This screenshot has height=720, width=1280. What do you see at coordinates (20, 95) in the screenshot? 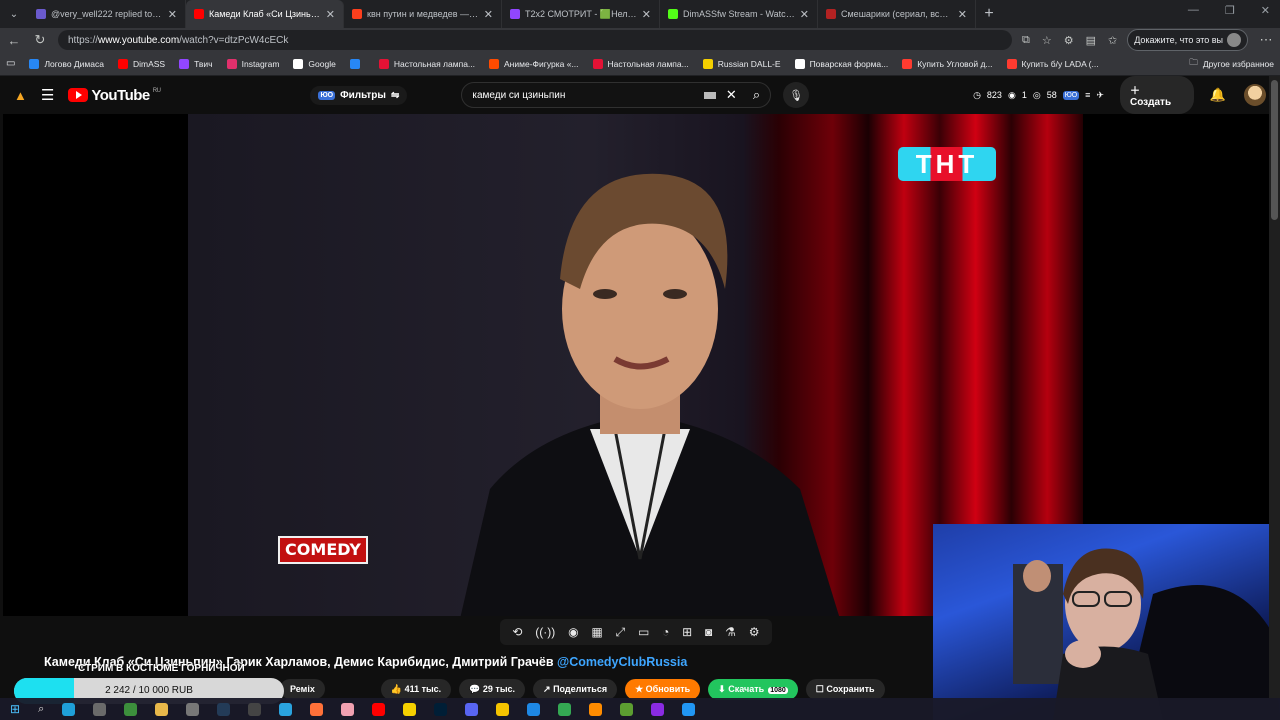
I see `warning-icon: ▲` at bounding box center [20, 95].